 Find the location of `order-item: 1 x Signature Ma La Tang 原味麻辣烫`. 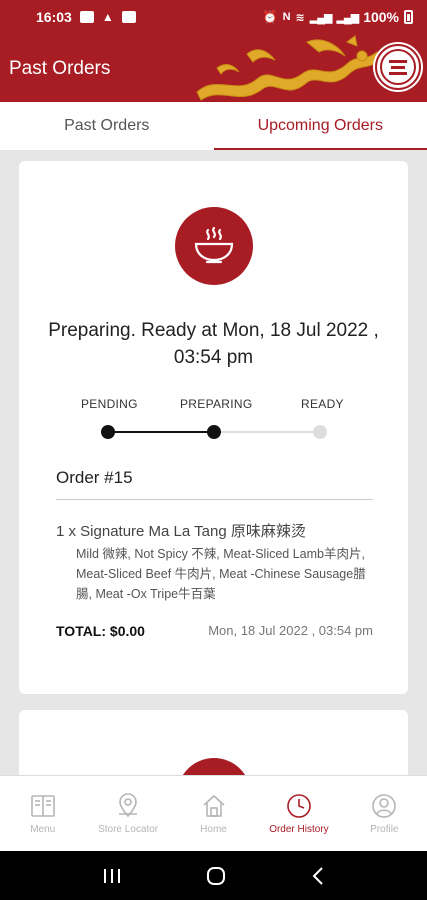

order-item: 1 x Signature Ma La Tang 原味麻辣烫 is located at coordinates (181, 531).